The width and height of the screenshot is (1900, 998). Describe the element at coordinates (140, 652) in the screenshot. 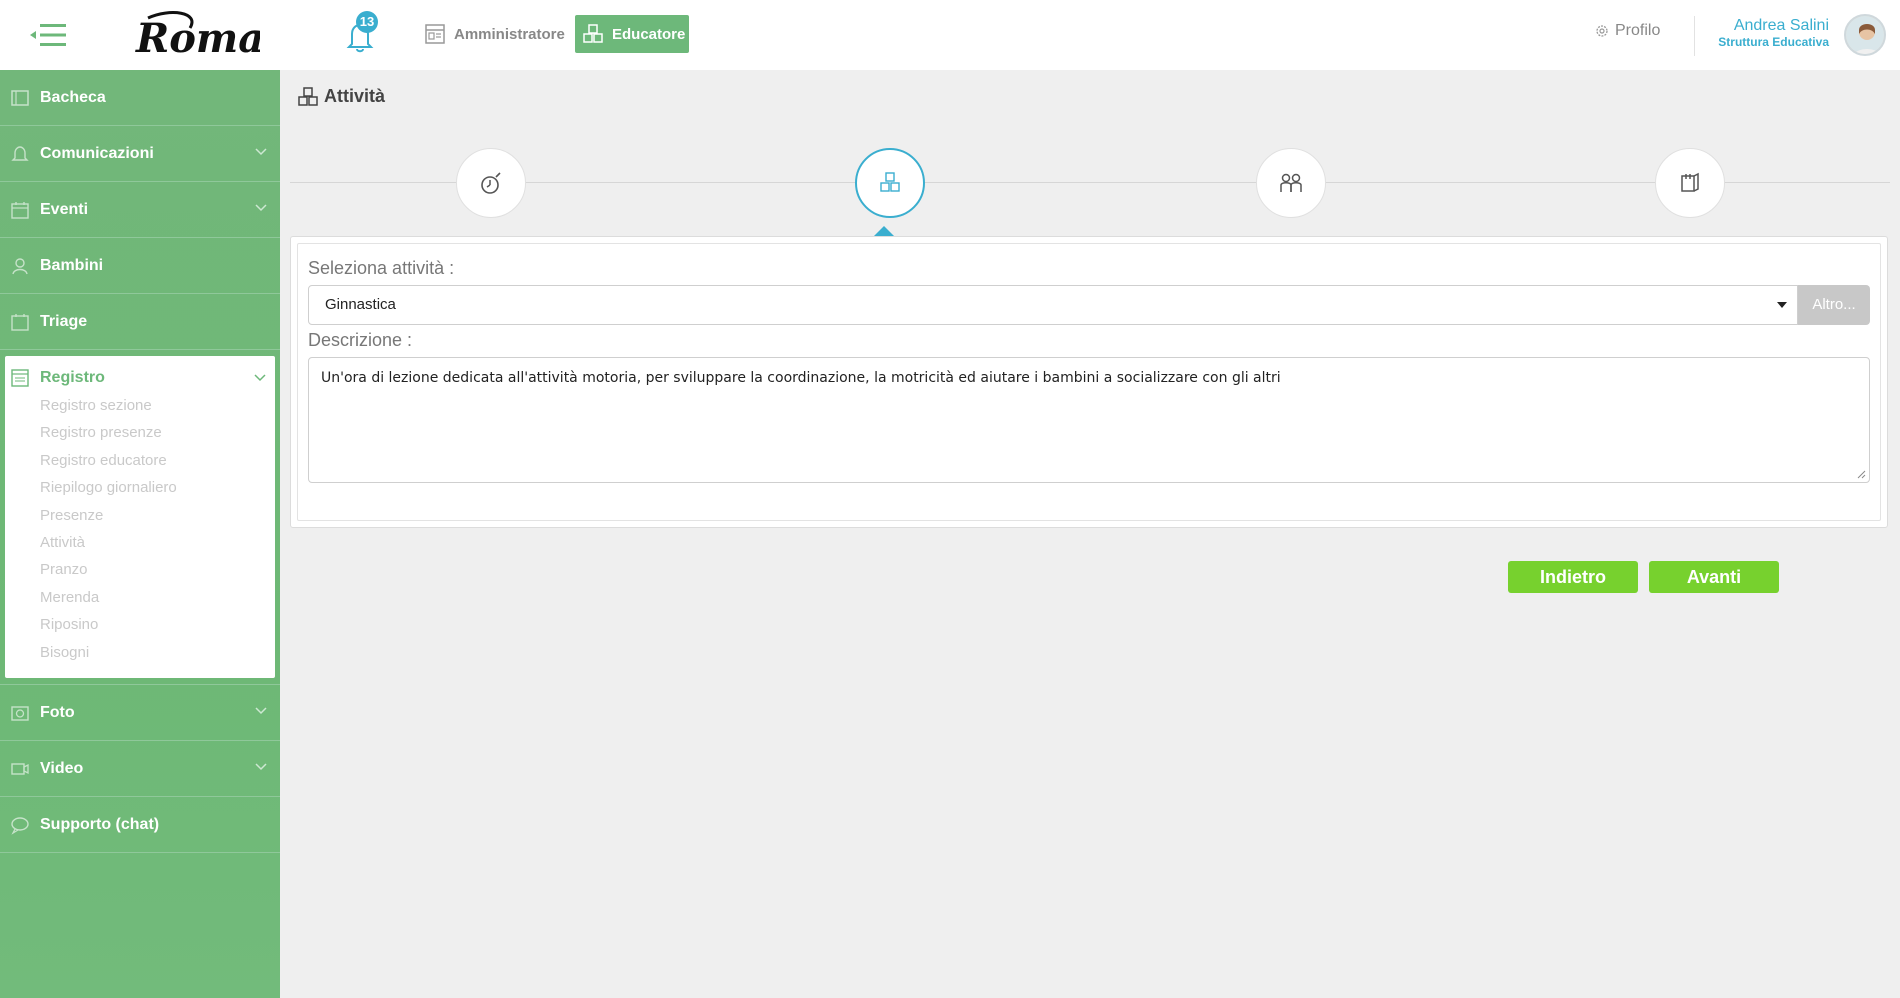

I see `sidebar-subitem-bisogni: Bisogni` at that location.